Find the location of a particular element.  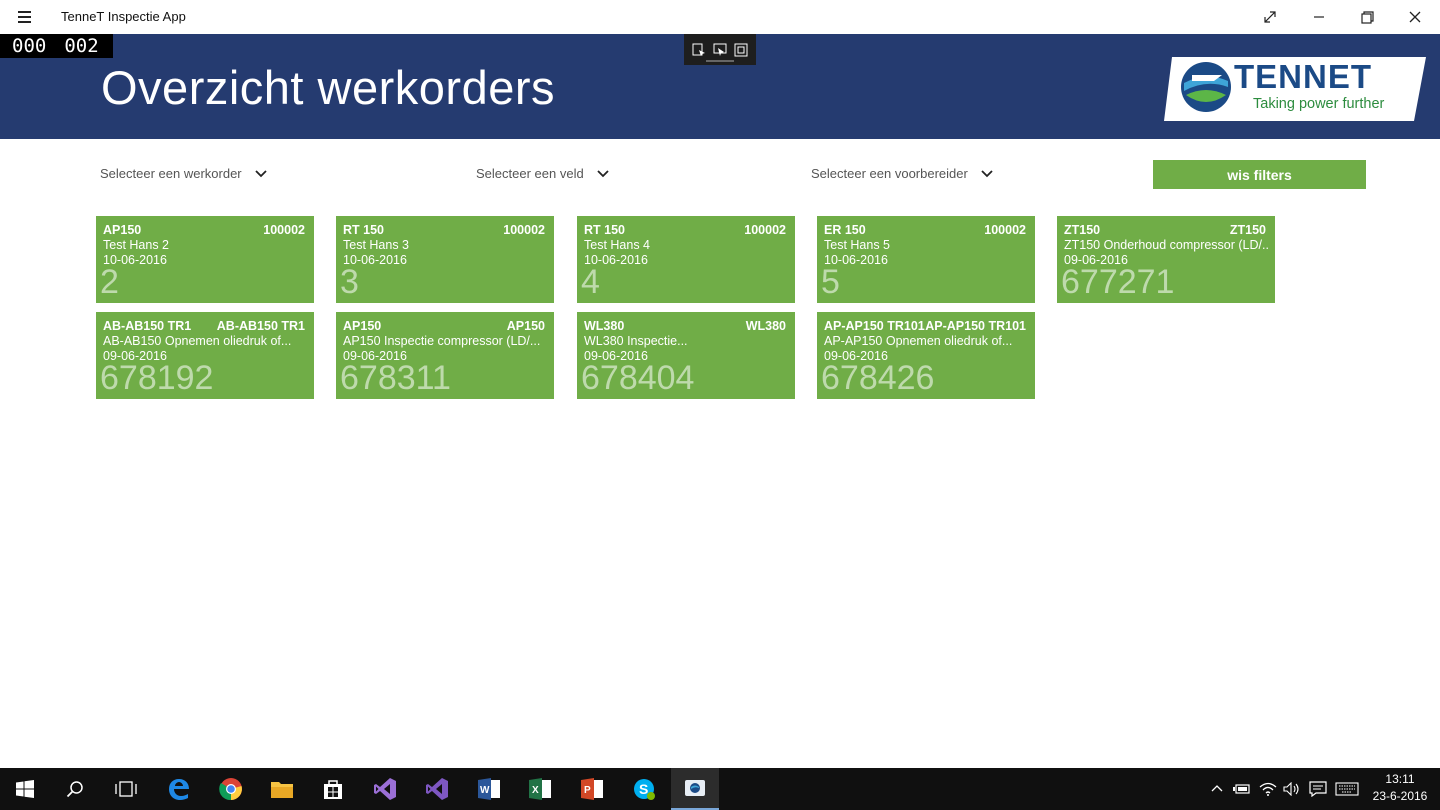

tile-number: 678404 is located at coordinates (638, 378).